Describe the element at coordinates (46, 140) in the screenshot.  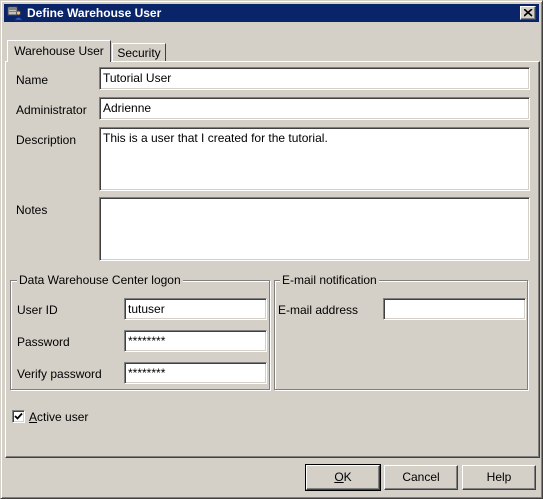
I see `description-label: Description` at that location.